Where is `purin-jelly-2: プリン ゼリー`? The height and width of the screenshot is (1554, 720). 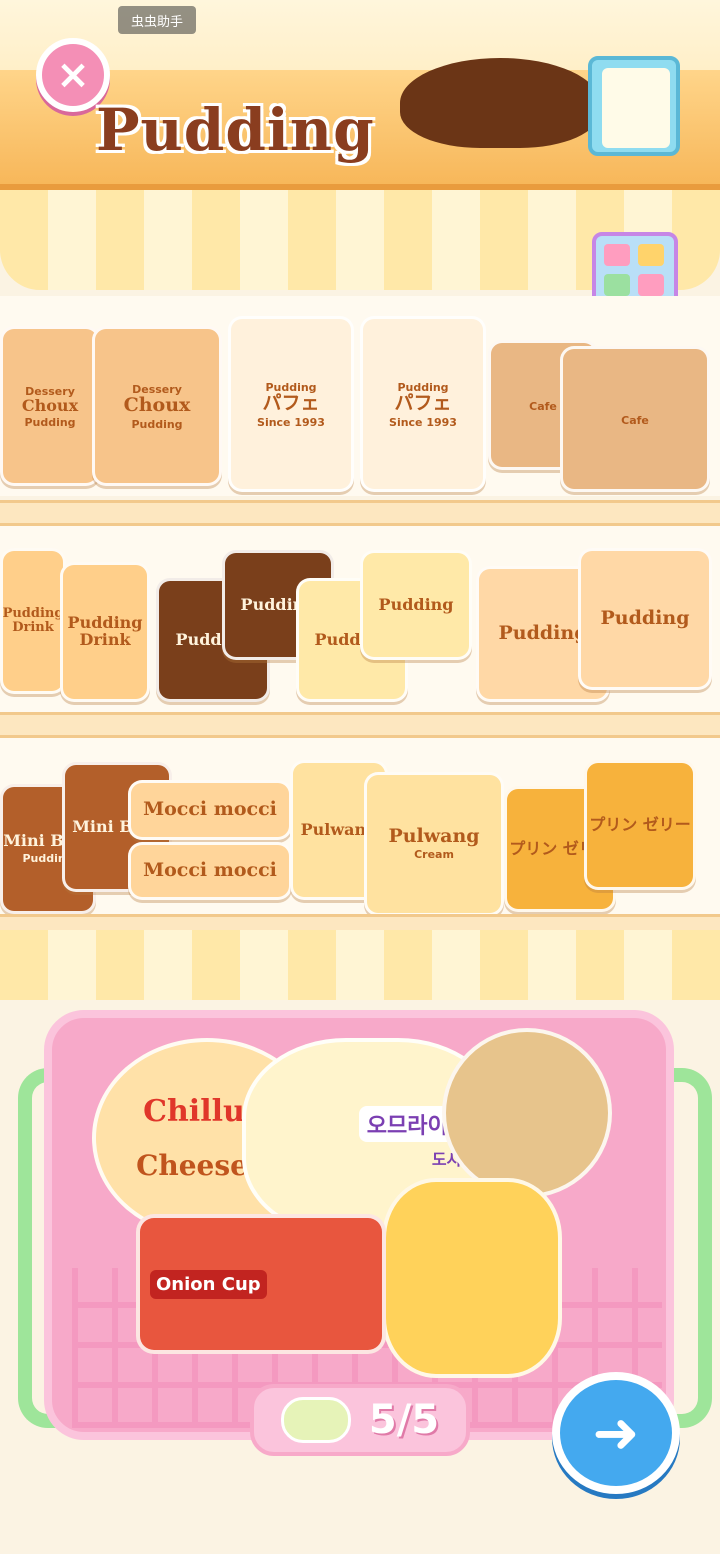
purin-jelly-2: プリン ゼリー is located at coordinates (640, 825).